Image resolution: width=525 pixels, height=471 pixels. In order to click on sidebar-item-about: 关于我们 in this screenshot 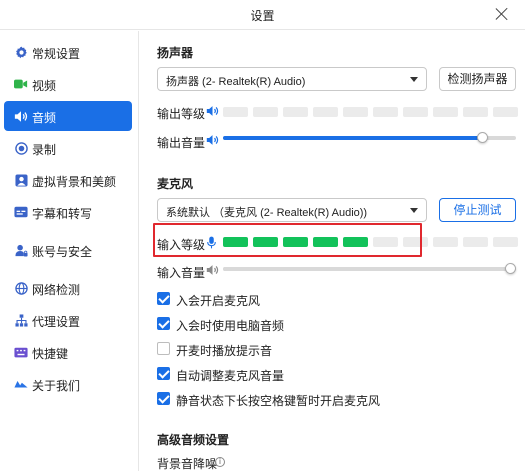, I will do `click(68, 384)`.